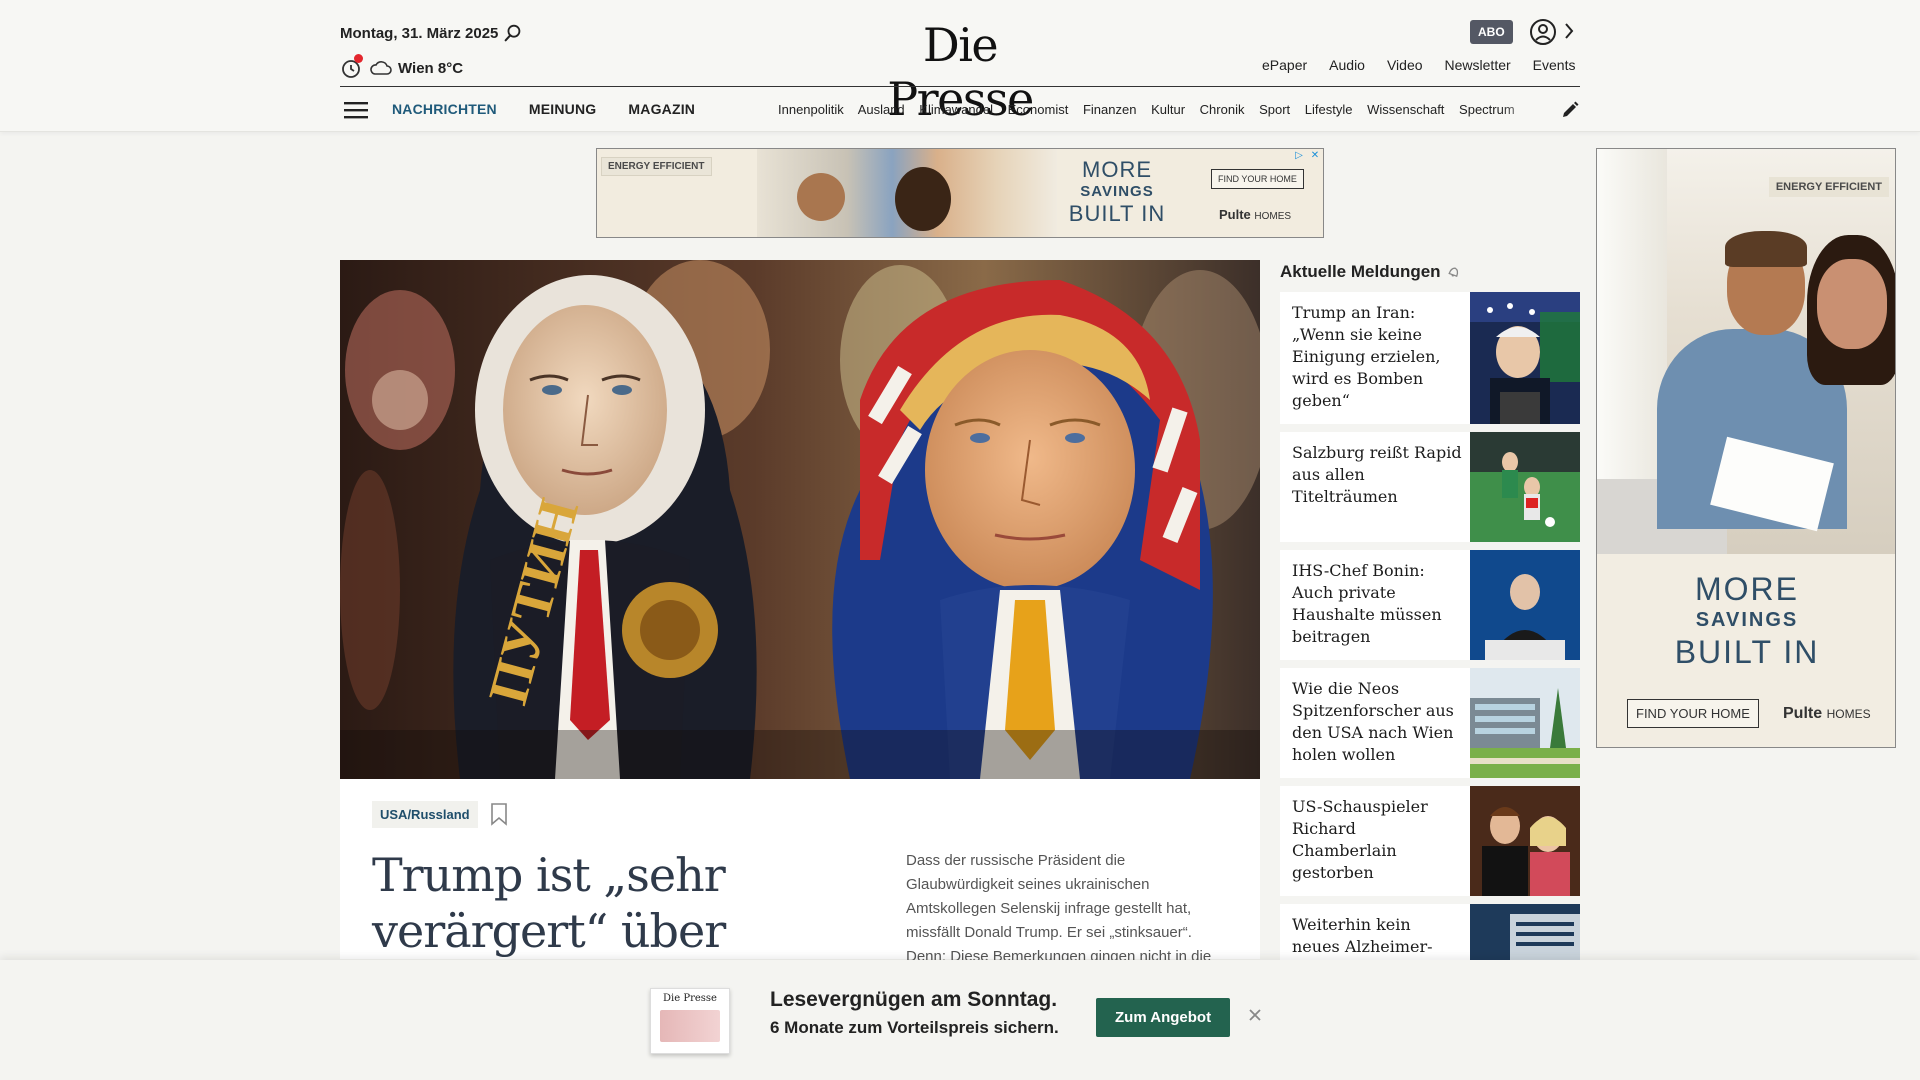  I want to click on link-epaper: ePaper, so click(1284, 65).